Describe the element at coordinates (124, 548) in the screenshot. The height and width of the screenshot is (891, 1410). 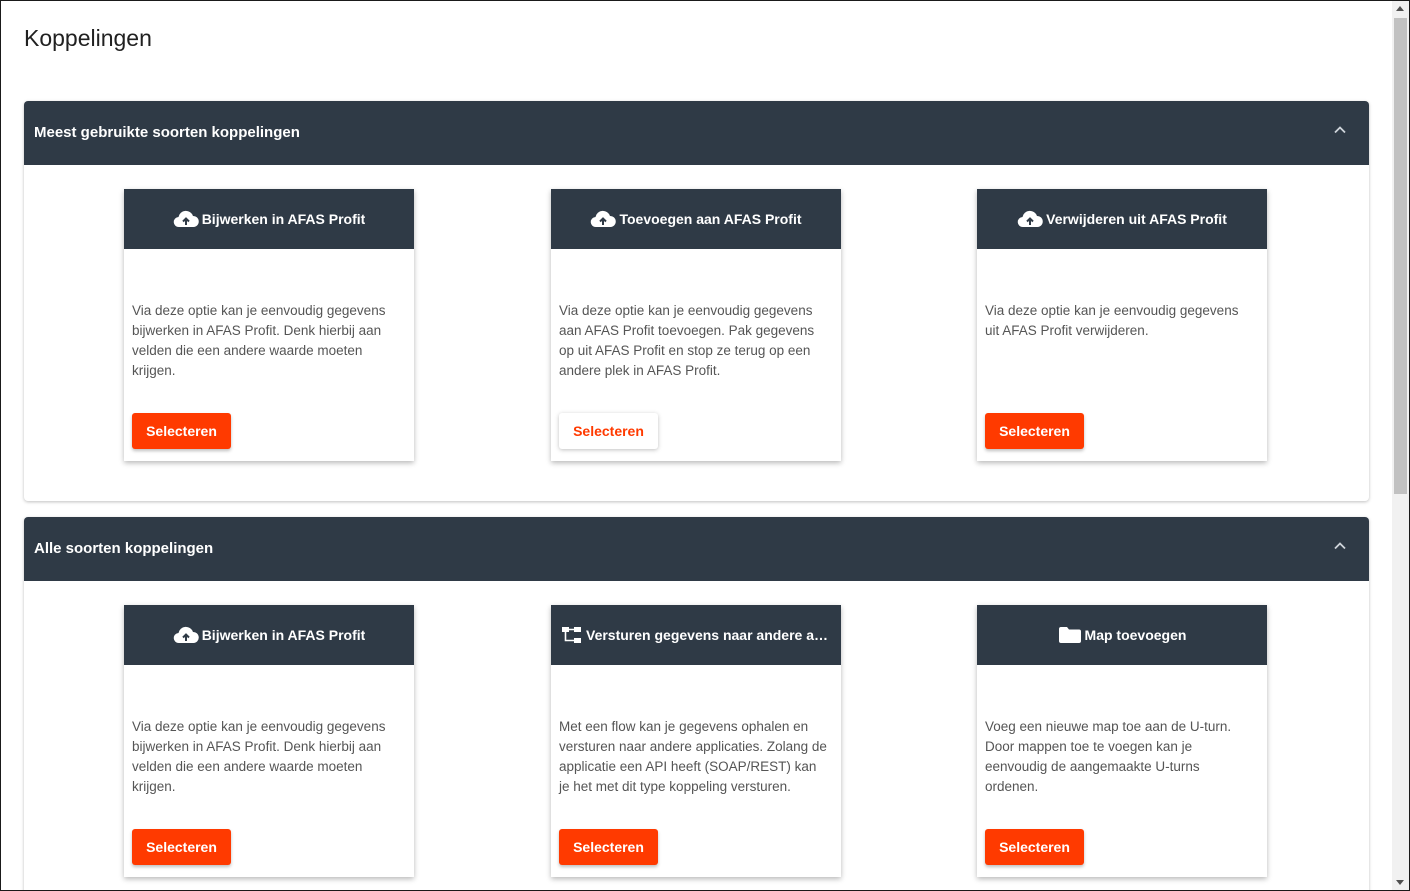
I see `section-title: Alle soorten koppelingen` at that location.